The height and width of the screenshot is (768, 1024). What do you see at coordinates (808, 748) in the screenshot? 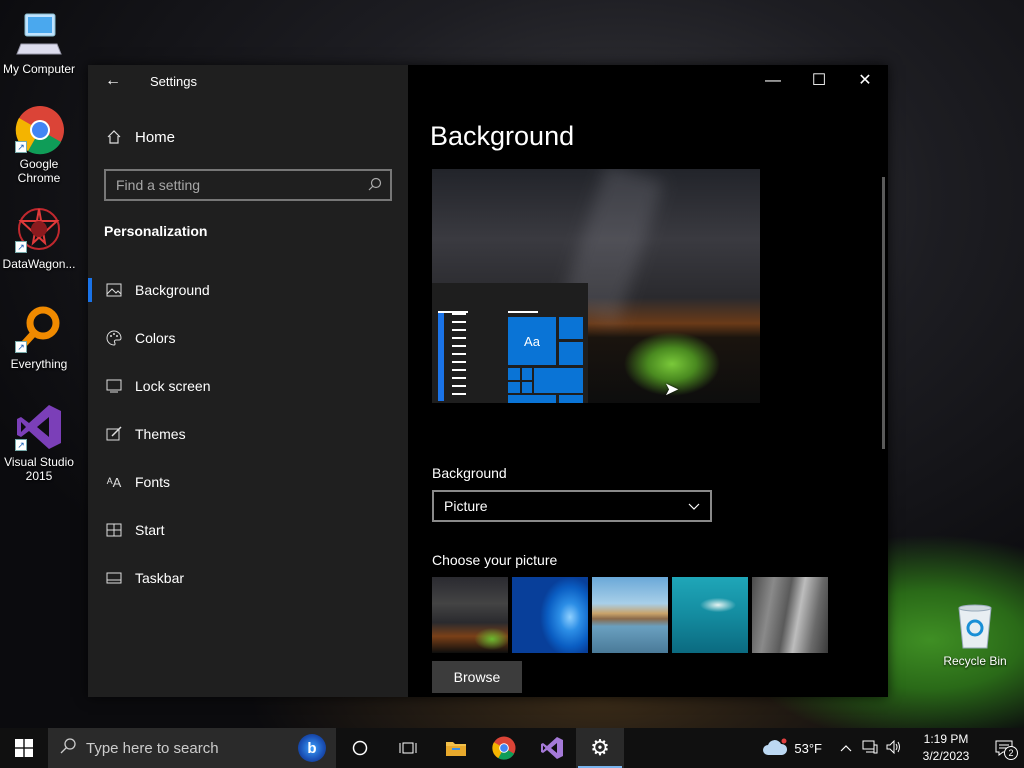
I see `weather-temperature: 53°F` at bounding box center [808, 748].